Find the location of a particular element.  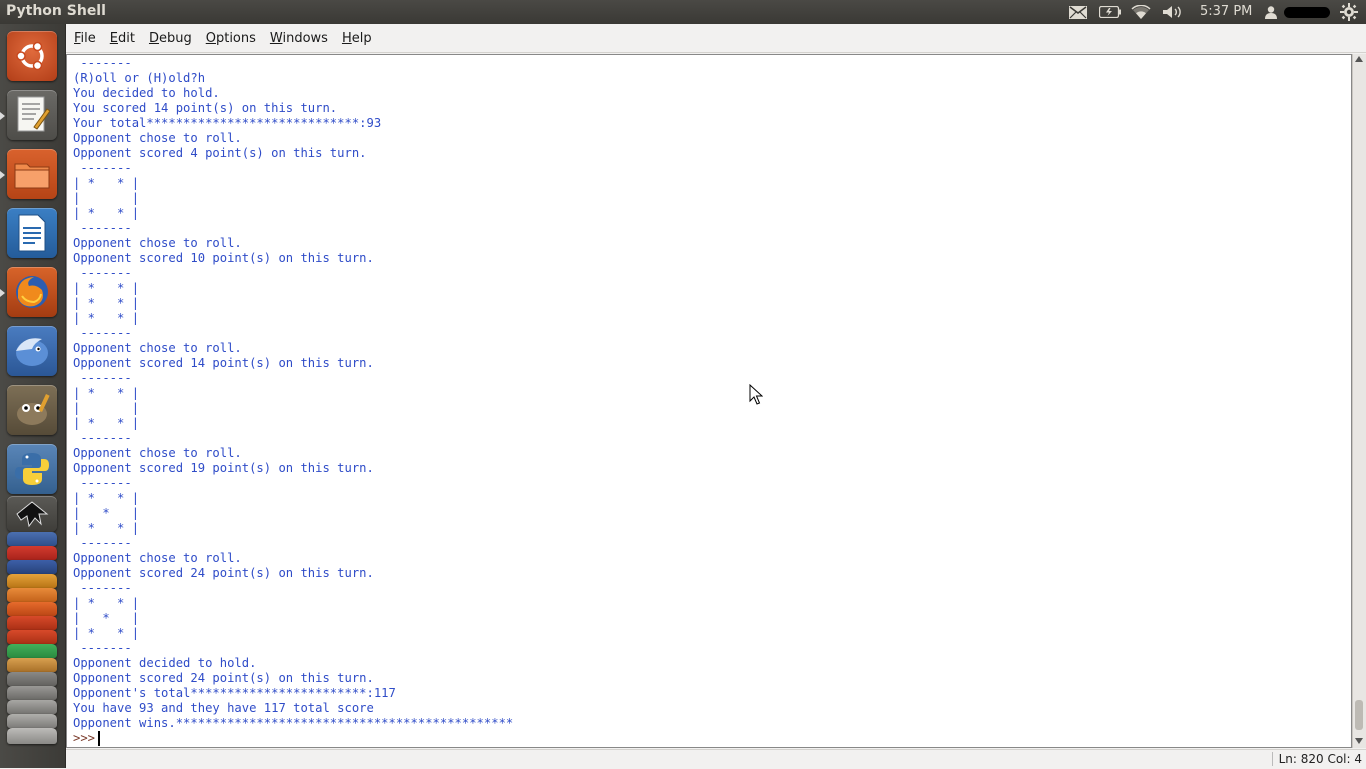

filezilla-icon is located at coordinates (32, 553).